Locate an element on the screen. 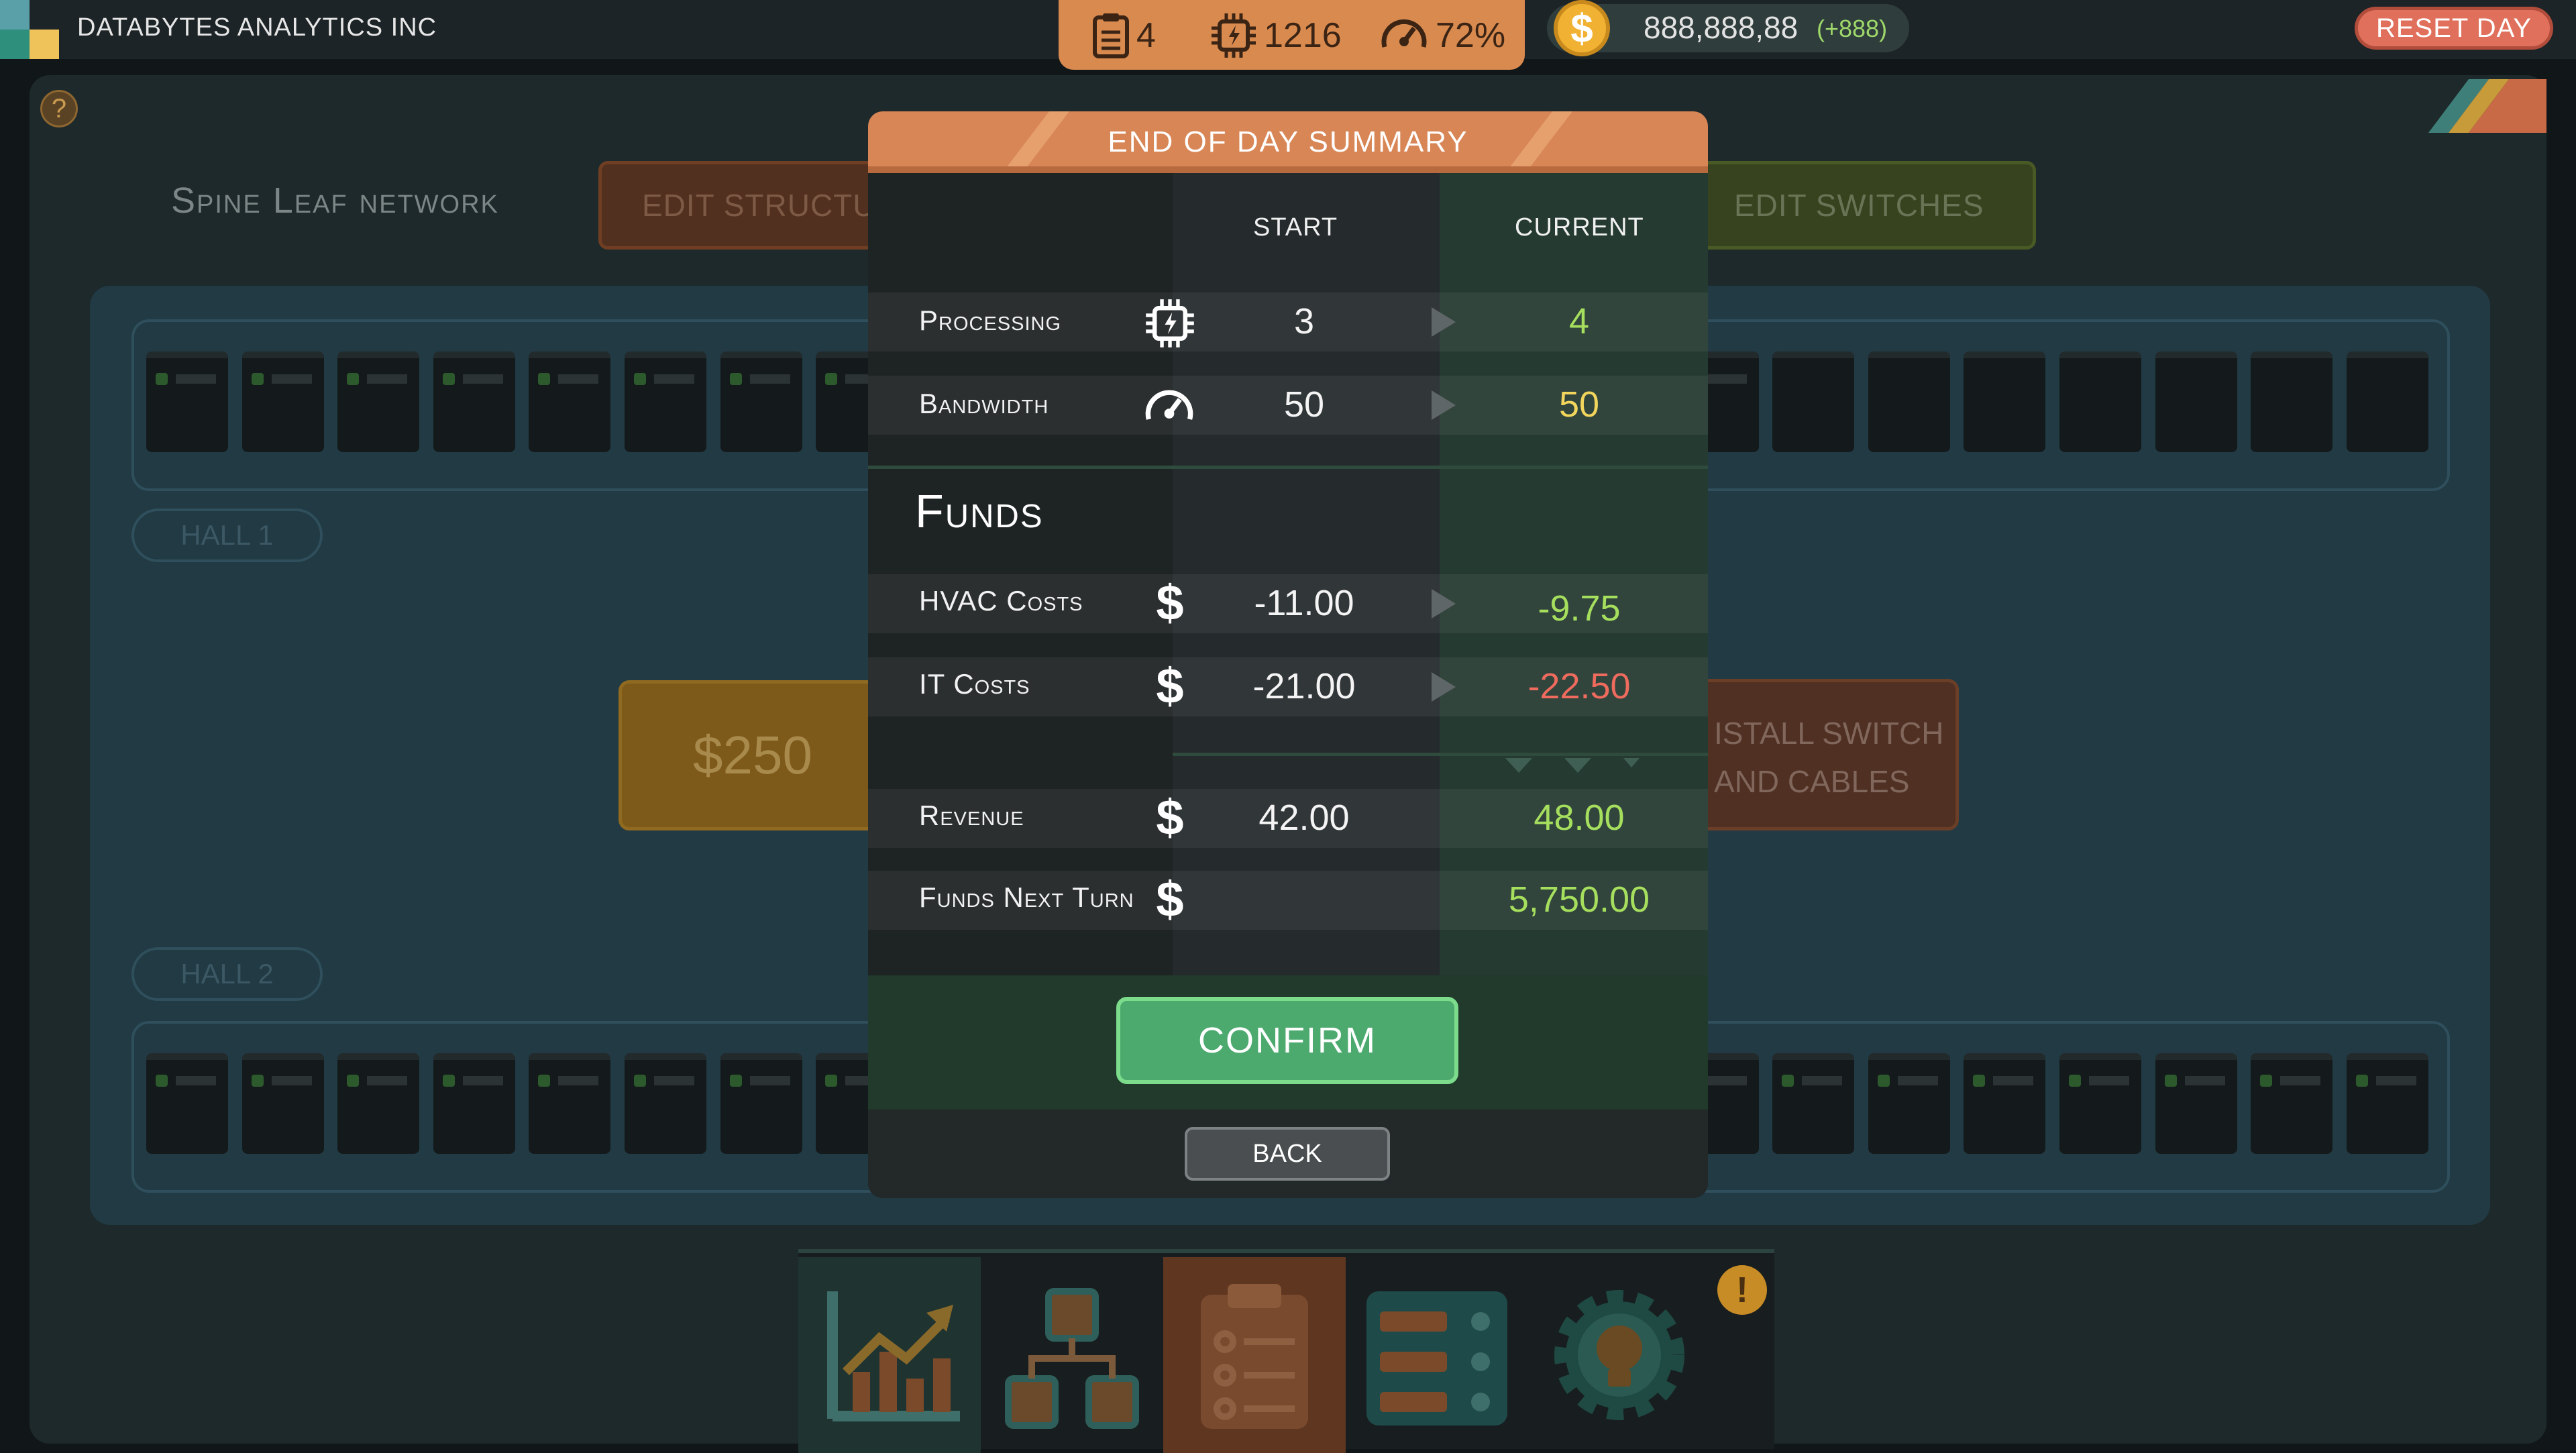 The width and height of the screenshot is (2576, 1453). network-icon is located at coordinates (1072, 1358).